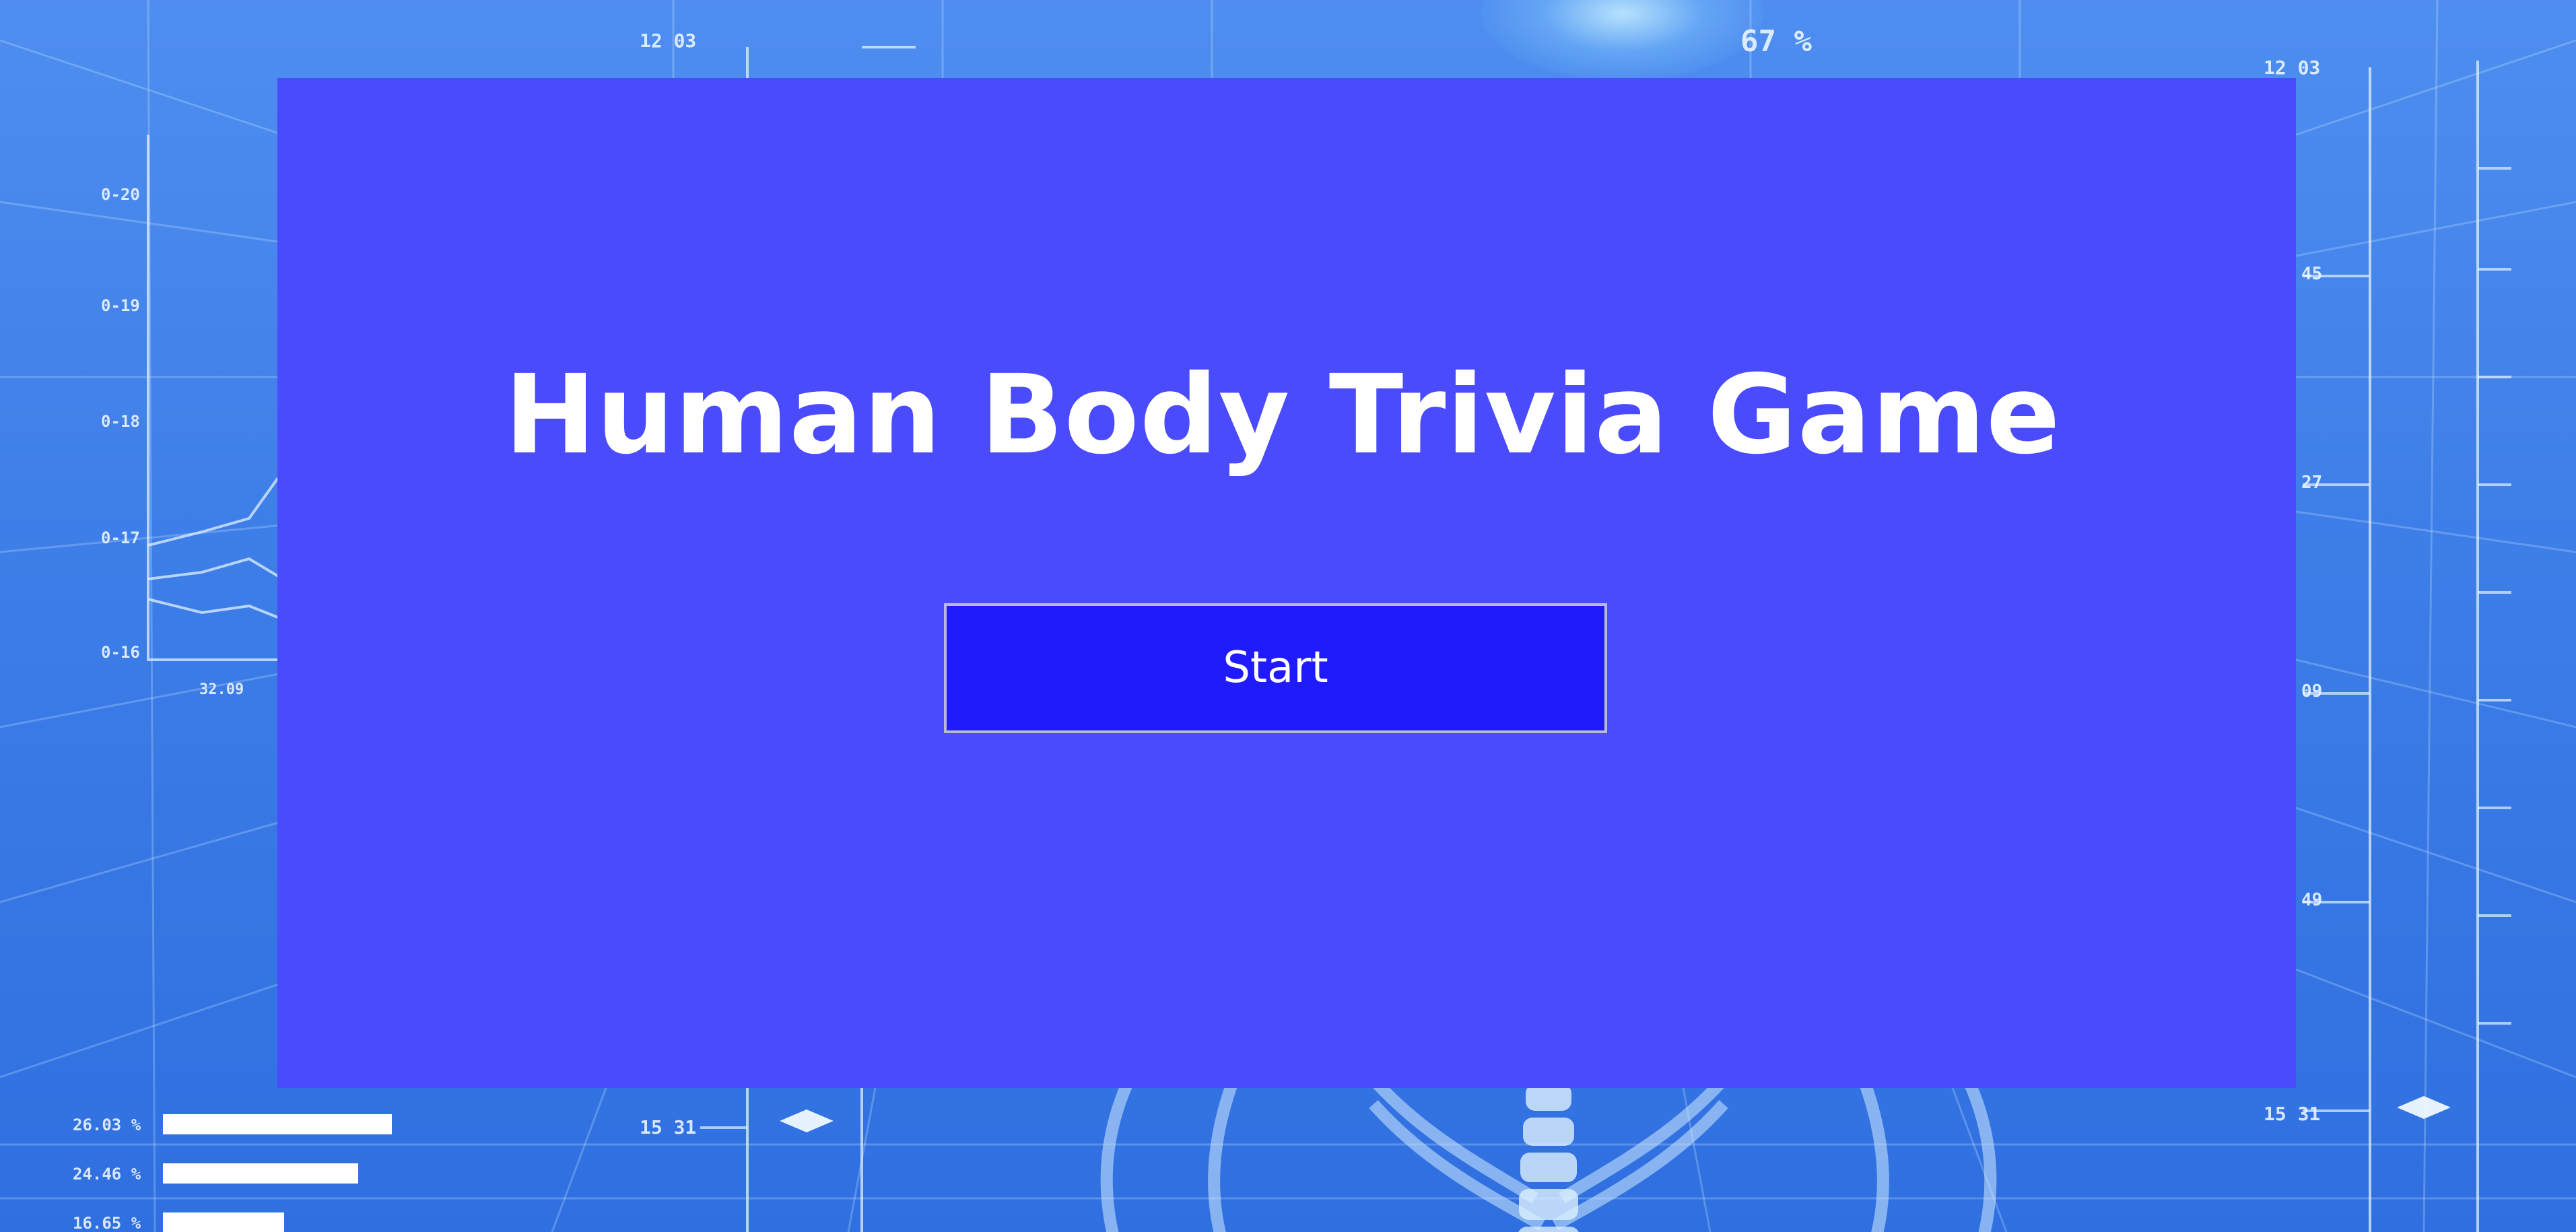 The image size is (2576, 1232). What do you see at coordinates (2312, 274) in the screenshot?
I see `scale-label: 45` at bounding box center [2312, 274].